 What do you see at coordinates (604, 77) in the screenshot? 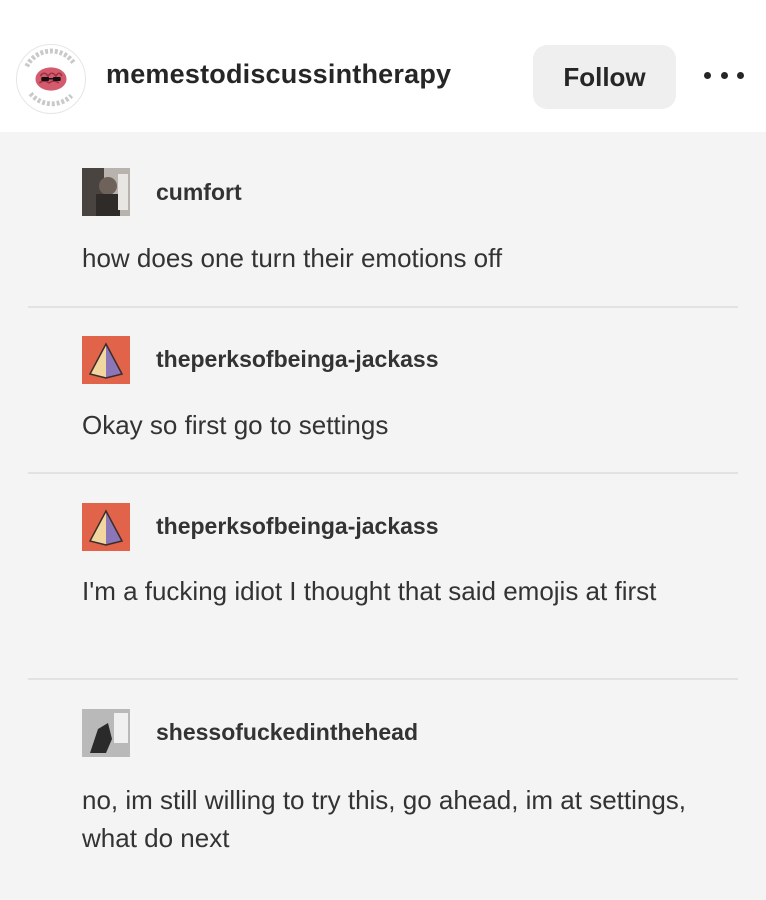
I see `follow-button: Follow` at bounding box center [604, 77].